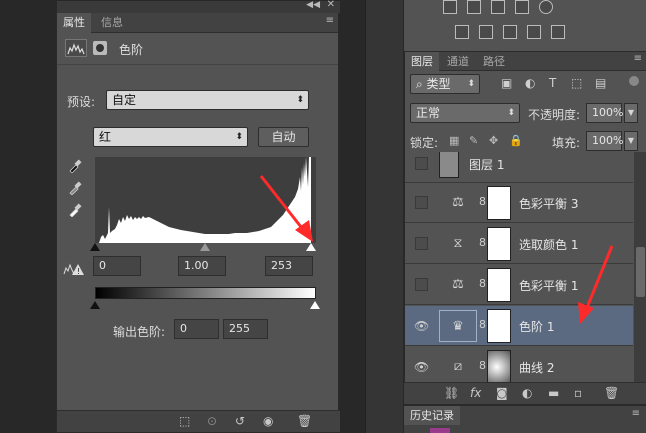 The height and width of the screenshot is (433, 646). I want to click on black-point-eyedropper-icon, so click(75, 166).